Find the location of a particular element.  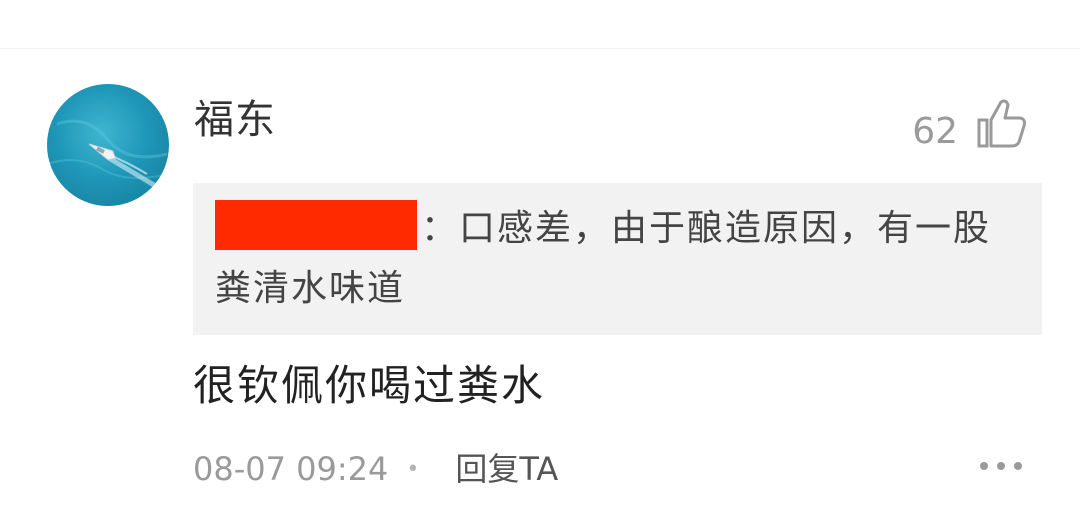

comment-timestamp: 08-07 09:24 is located at coordinates (291, 469).